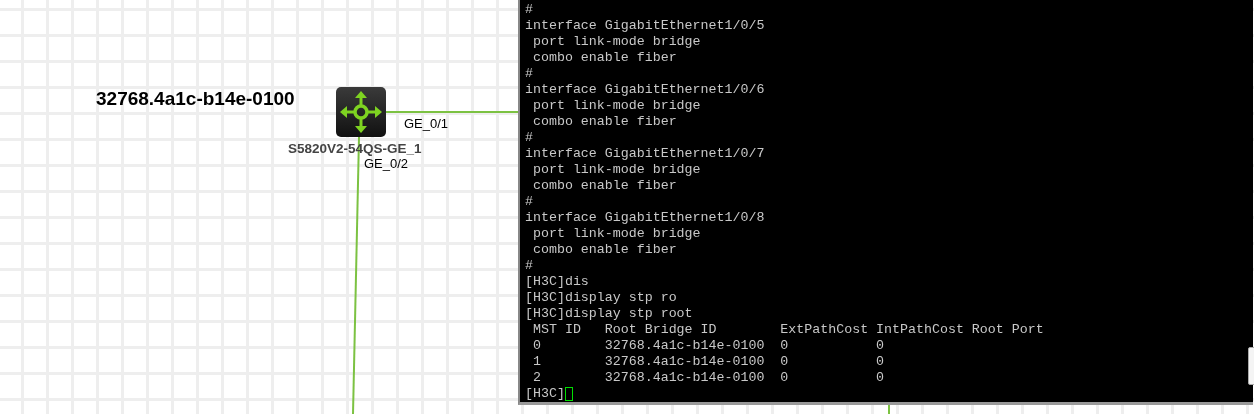 The height and width of the screenshot is (414, 1254). Describe the element at coordinates (645, 154) in the screenshot. I see `terminal-line: interface GigabitEthernet1/0/7` at that location.